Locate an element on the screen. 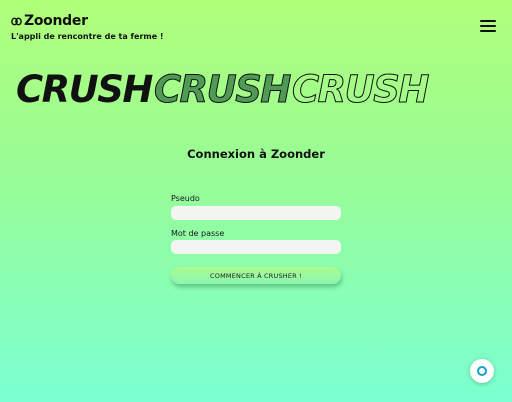 The height and width of the screenshot is (402, 512). hamburger-menu-icon is located at coordinates (488, 26).